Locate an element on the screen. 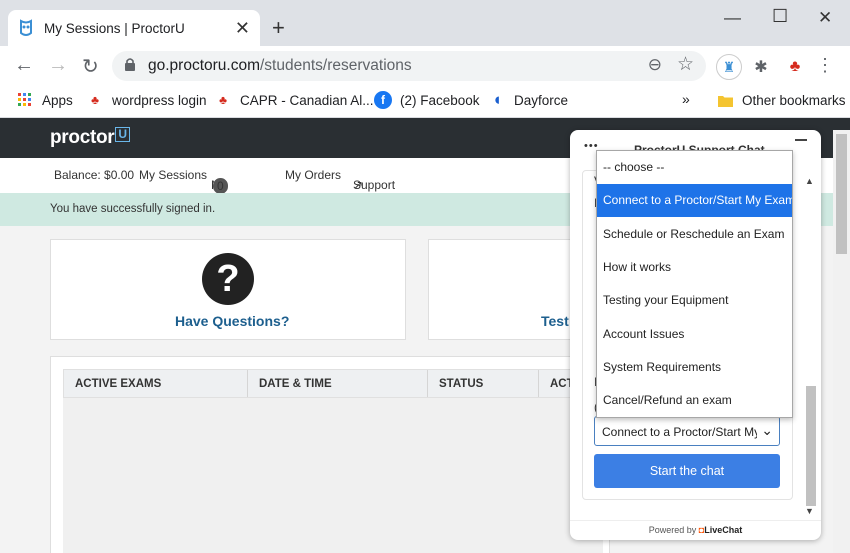  browser-tabstrip: My Sessions | ProctorU ✕ + — ☐ ✕ is located at coordinates (425, 23).